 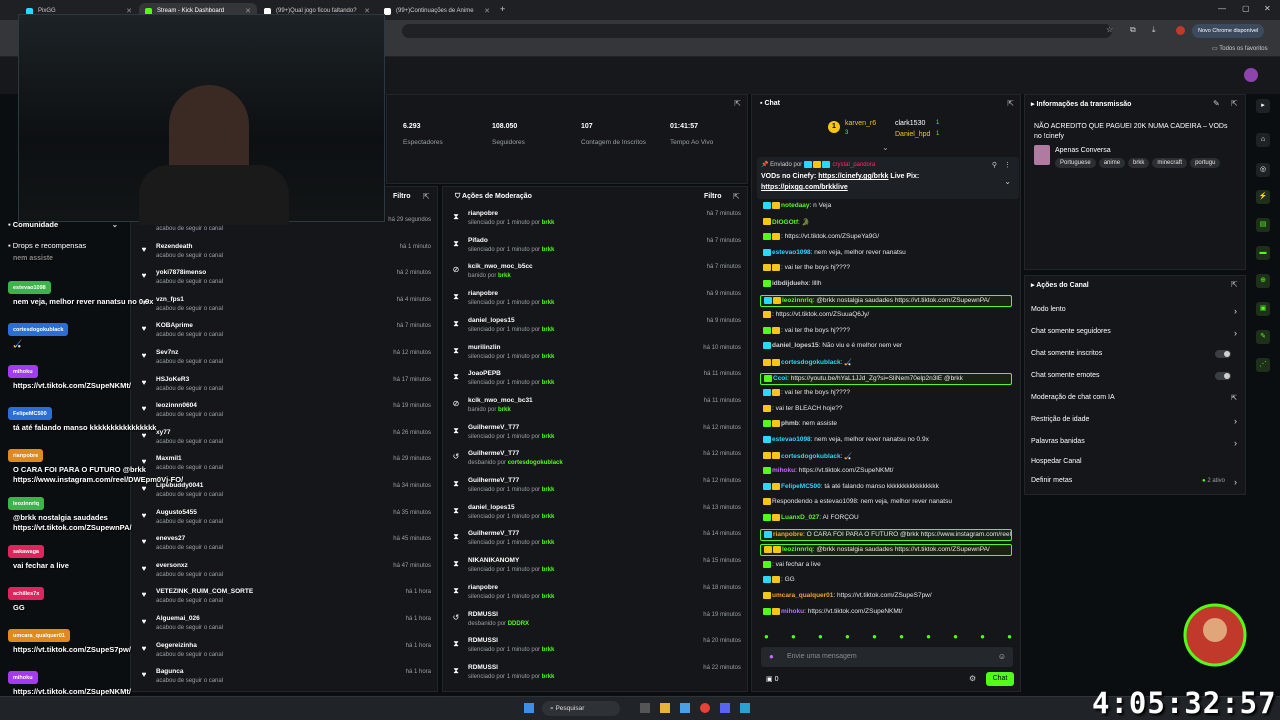 What do you see at coordinates (1205, 163) in the screenshot?
I see `tag: portugu` at bounding box center [1205, 163].